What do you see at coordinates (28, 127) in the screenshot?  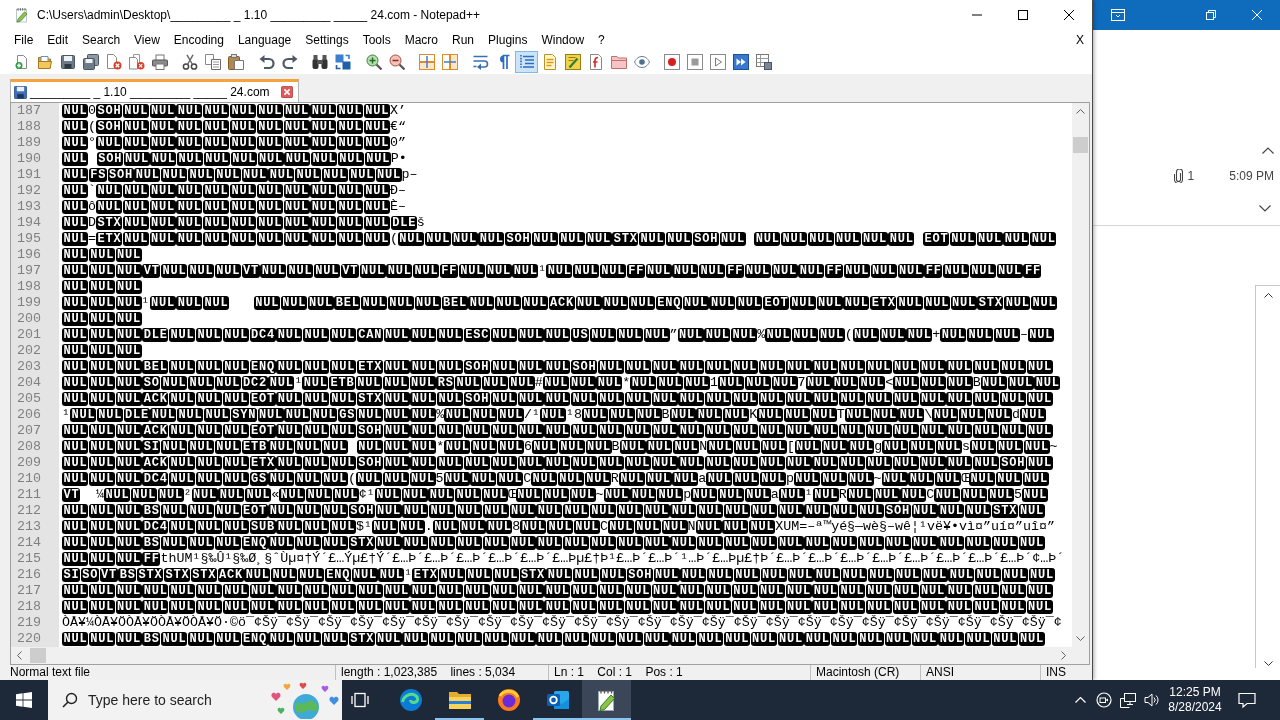 I see `line-number: 188` at bounding box center [28, 127].